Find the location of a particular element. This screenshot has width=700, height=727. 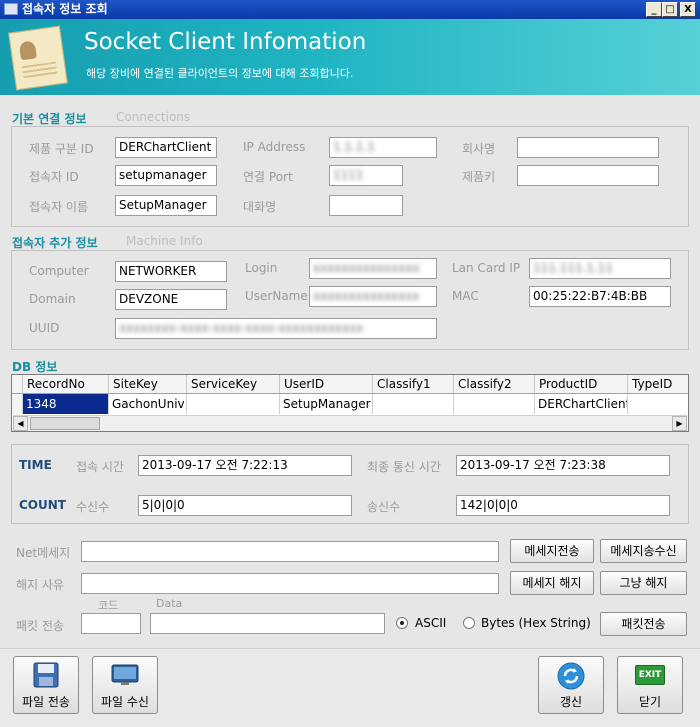

ip-address-field: 1.1.1.1 is located at coordinates (383, 147).